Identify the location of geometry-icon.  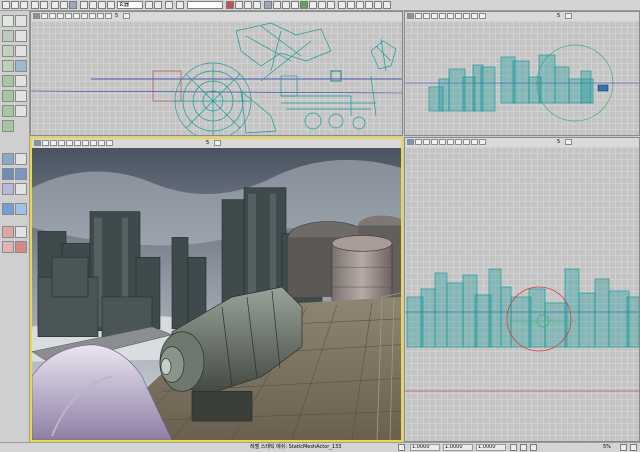
(169, 5).